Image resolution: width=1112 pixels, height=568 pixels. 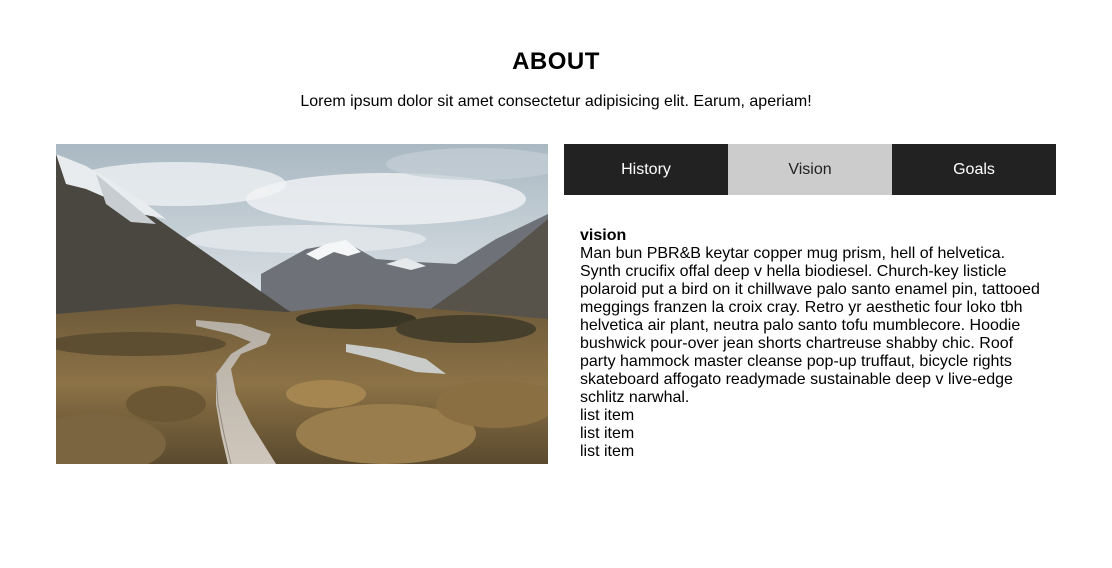 I want to click on tab-vision: Vision, so click(x=810, y=169).